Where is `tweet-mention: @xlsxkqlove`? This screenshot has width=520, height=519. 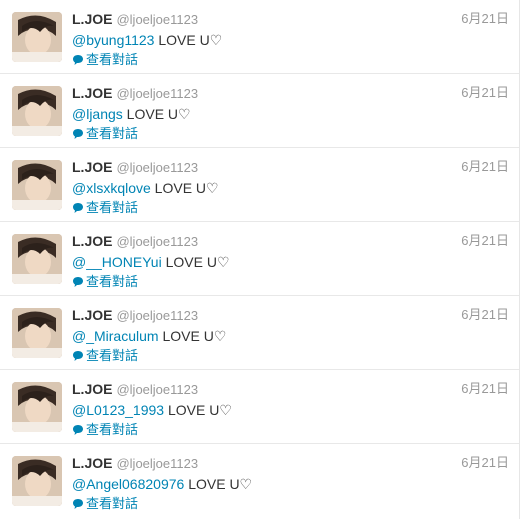 tweet-mention: @xlsxkqlove is located at coordinates (111, 188).